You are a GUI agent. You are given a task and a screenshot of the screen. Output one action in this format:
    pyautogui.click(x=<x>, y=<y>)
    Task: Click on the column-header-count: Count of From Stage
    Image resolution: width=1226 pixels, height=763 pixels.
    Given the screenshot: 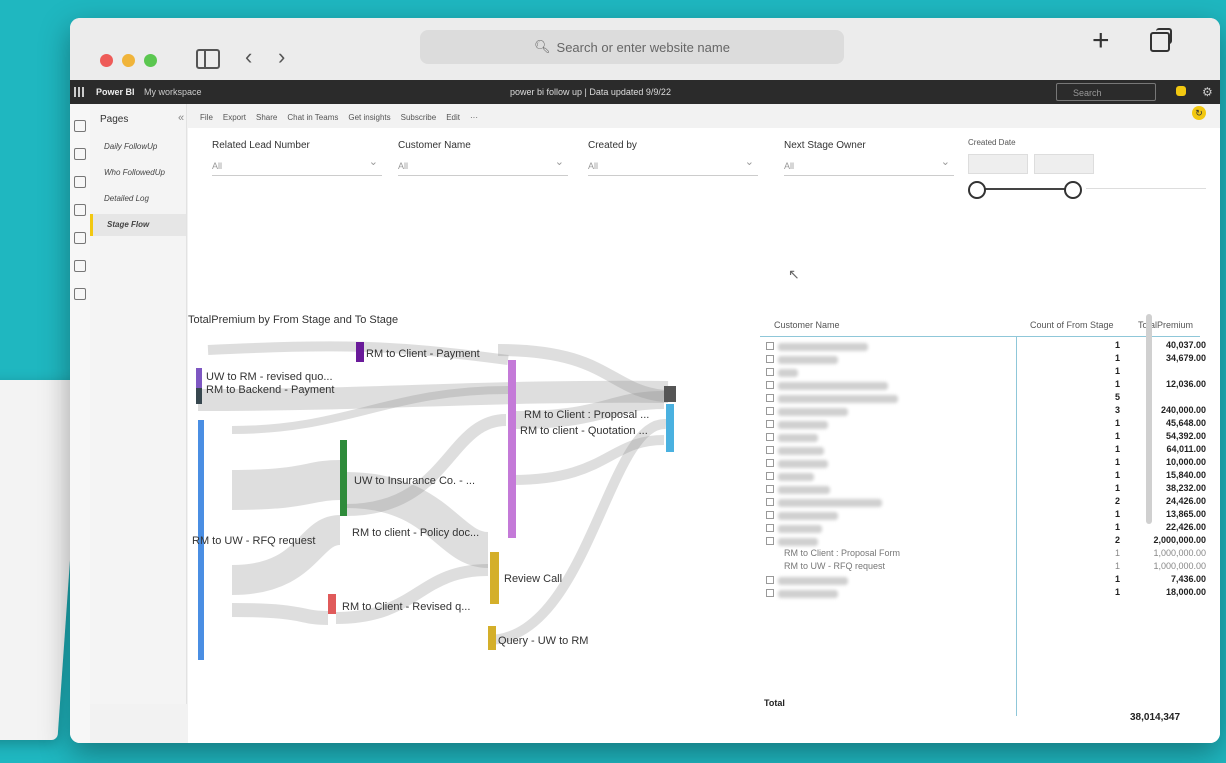 What is the action you would take?
    pyautogui.click(x=1072, y=325)
    